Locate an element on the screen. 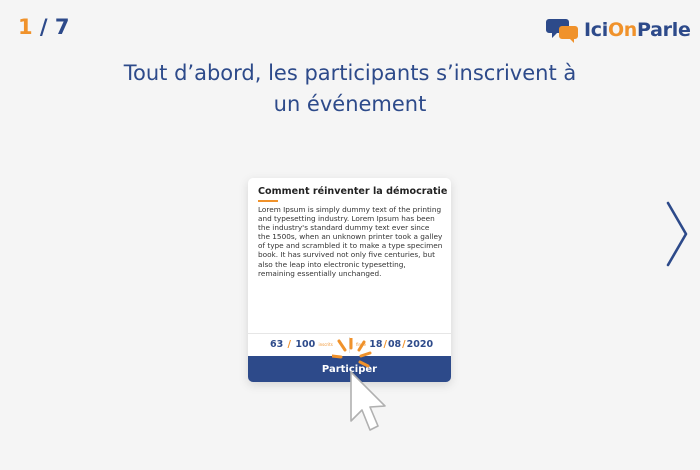  title-underline is located at coordinates (268, 201).